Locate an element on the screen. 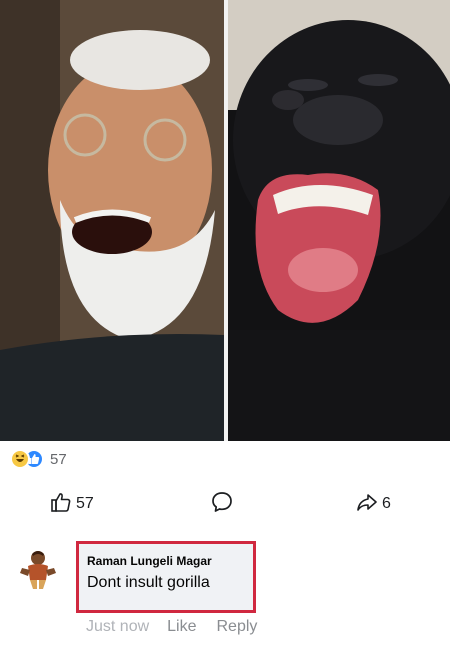 Image resolution: width=450 pixels, height=651 pixels. comment-timestamp: Just now is located at coordinates (118, 626).